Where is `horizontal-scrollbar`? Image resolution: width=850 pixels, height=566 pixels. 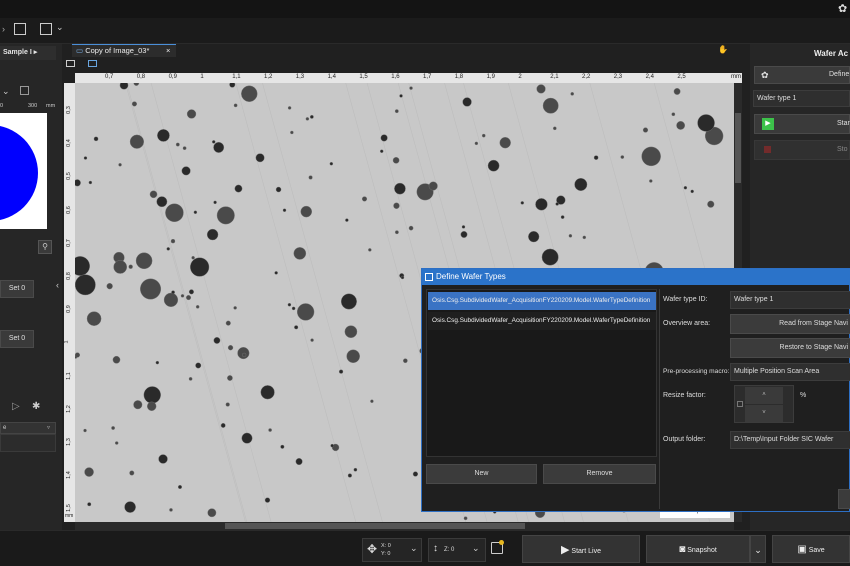
horizontal-scrollbar is located at coordinates (404, 526).